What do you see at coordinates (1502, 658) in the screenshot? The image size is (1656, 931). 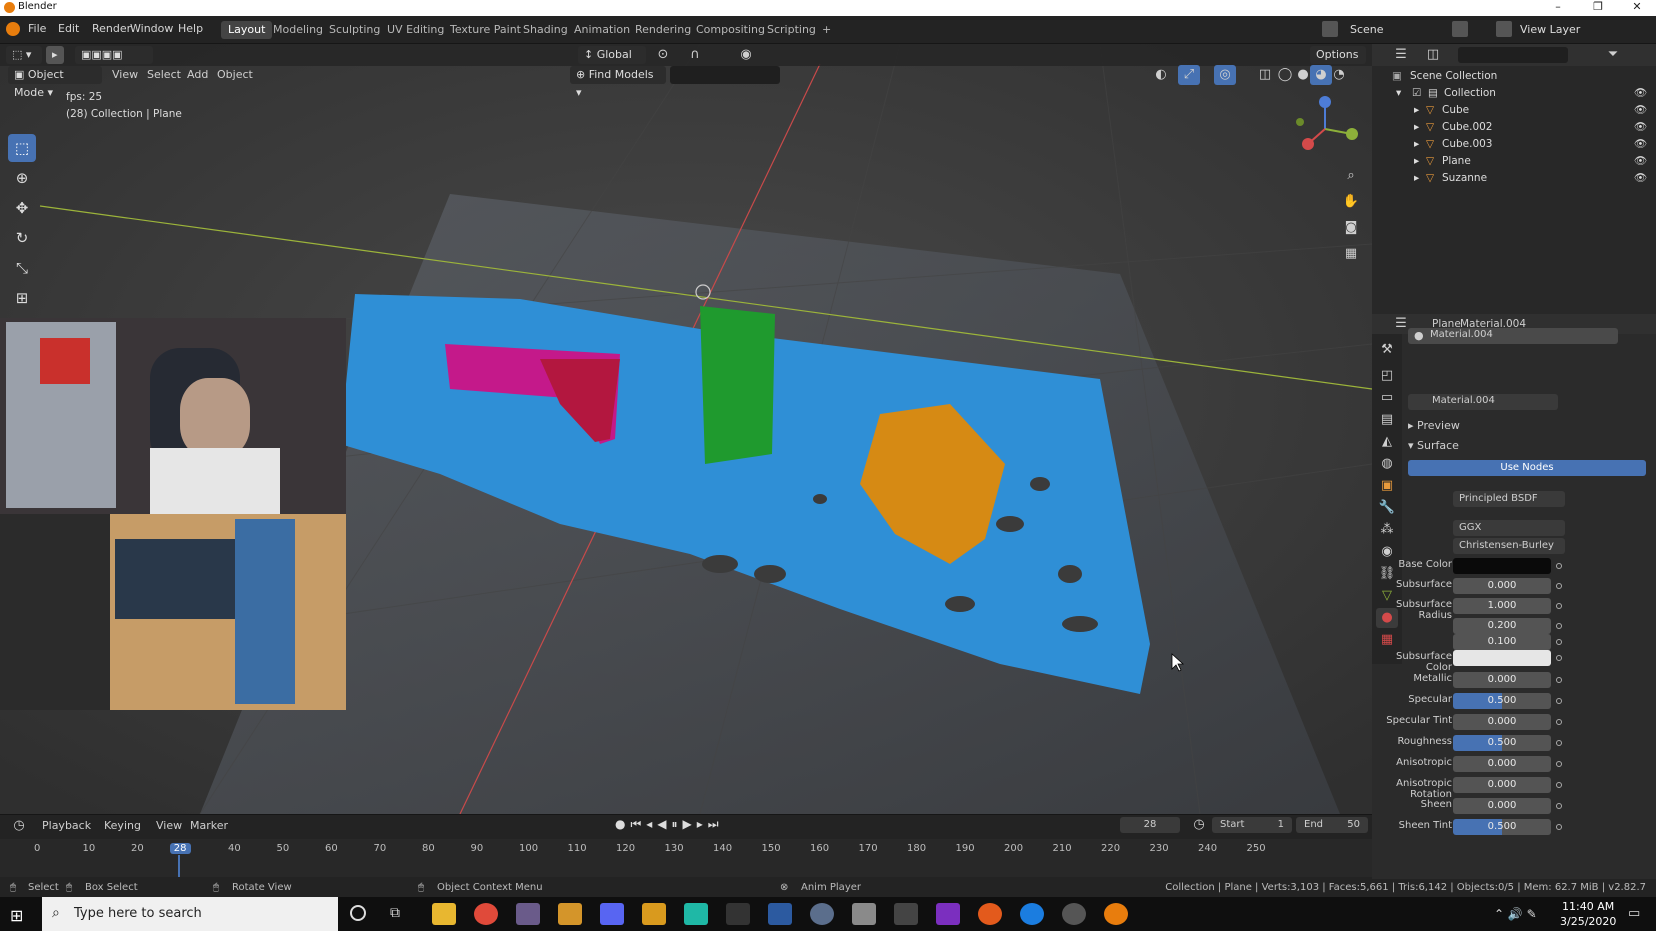 I see `bsdf-field-value` at bounding box center [1502, 658].